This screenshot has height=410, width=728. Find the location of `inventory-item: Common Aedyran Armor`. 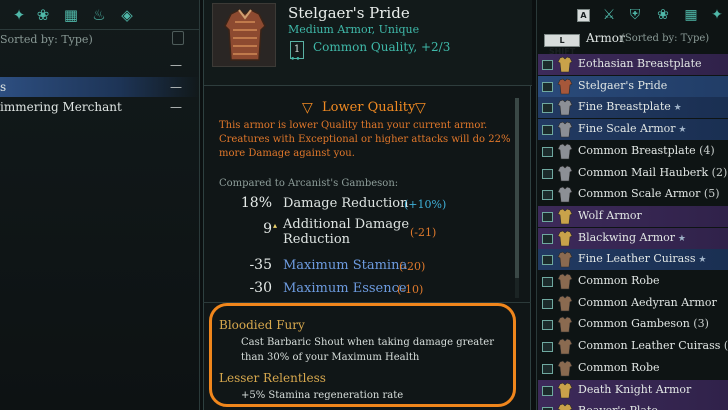

inventory-item: Common Aedyran Armor is located at coordinates (633, 303).